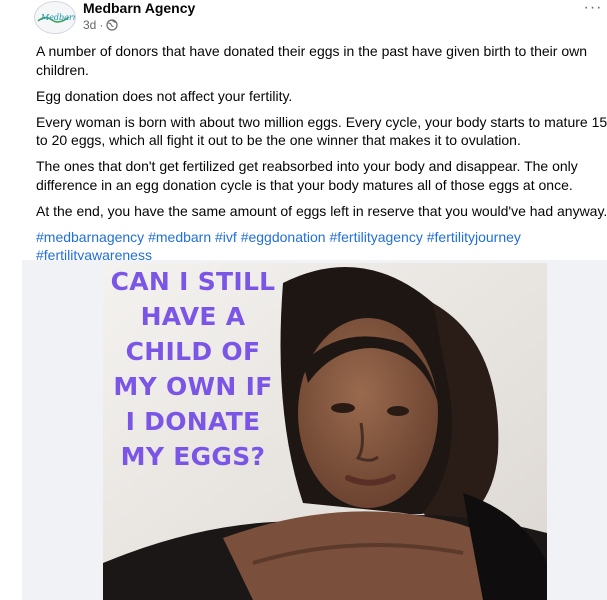 The width and height of the screenshot is (607, 600). Describe the element at coordinates (57, 17) in the screenshot. I see `svg-text: Medbarn` at that location.